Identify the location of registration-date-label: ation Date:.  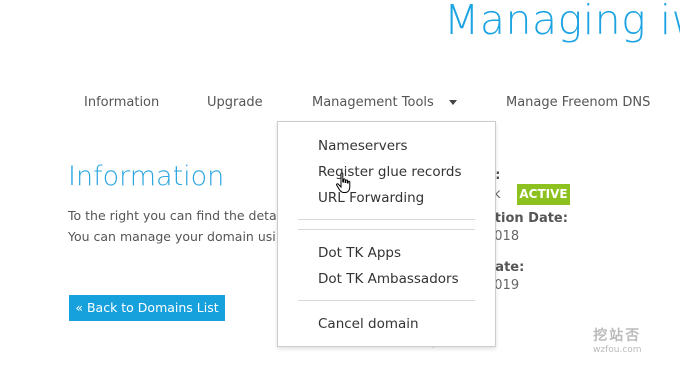
(527, 218).